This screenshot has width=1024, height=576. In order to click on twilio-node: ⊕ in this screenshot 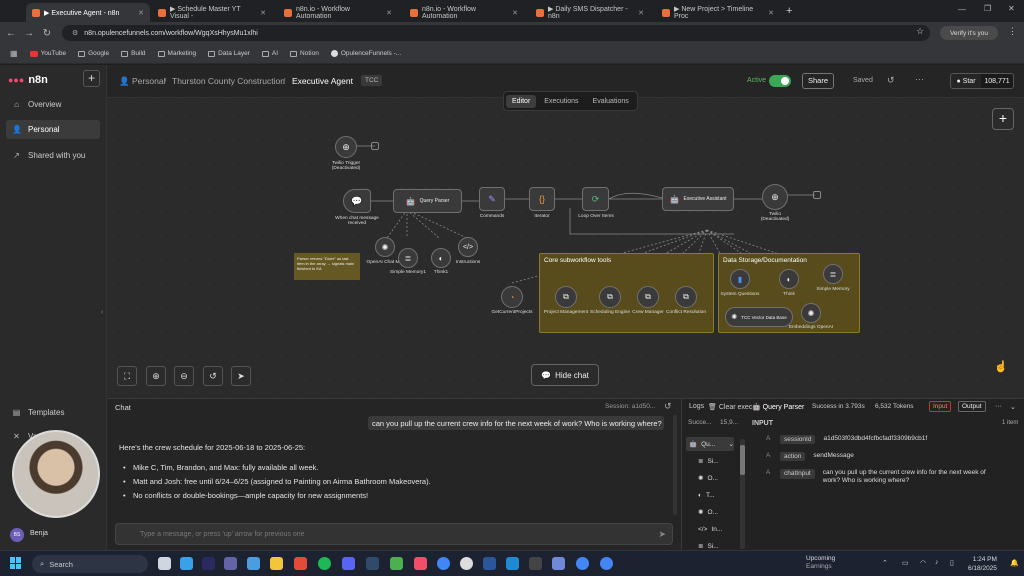, I will do `click(775, 197)`.